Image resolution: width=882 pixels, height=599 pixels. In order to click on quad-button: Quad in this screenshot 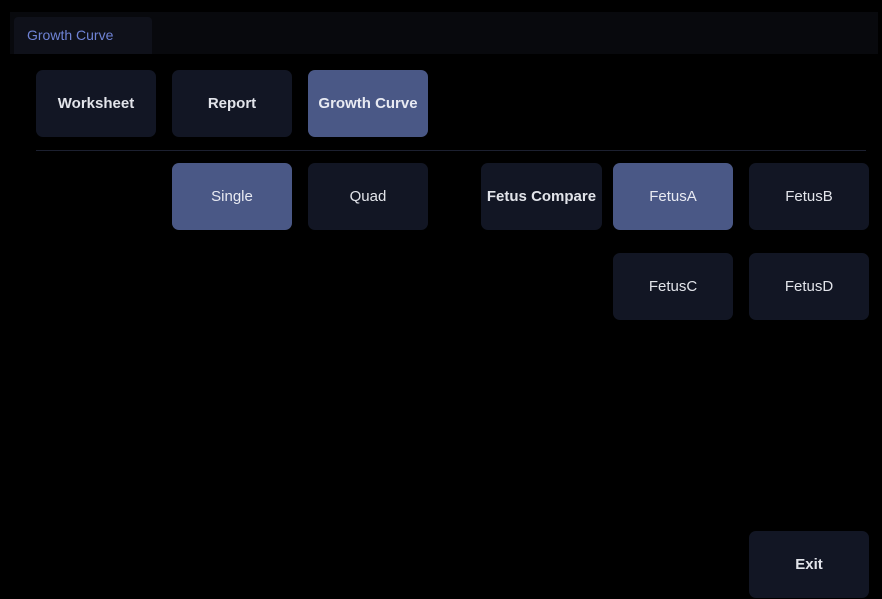, I will do `click(368, 196)`.